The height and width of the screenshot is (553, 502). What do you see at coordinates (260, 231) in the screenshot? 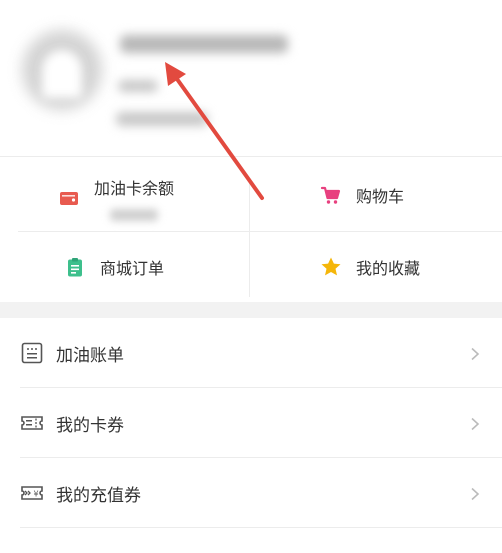
I see `grid-divider-horizontal` at bounding box center [260, 231].